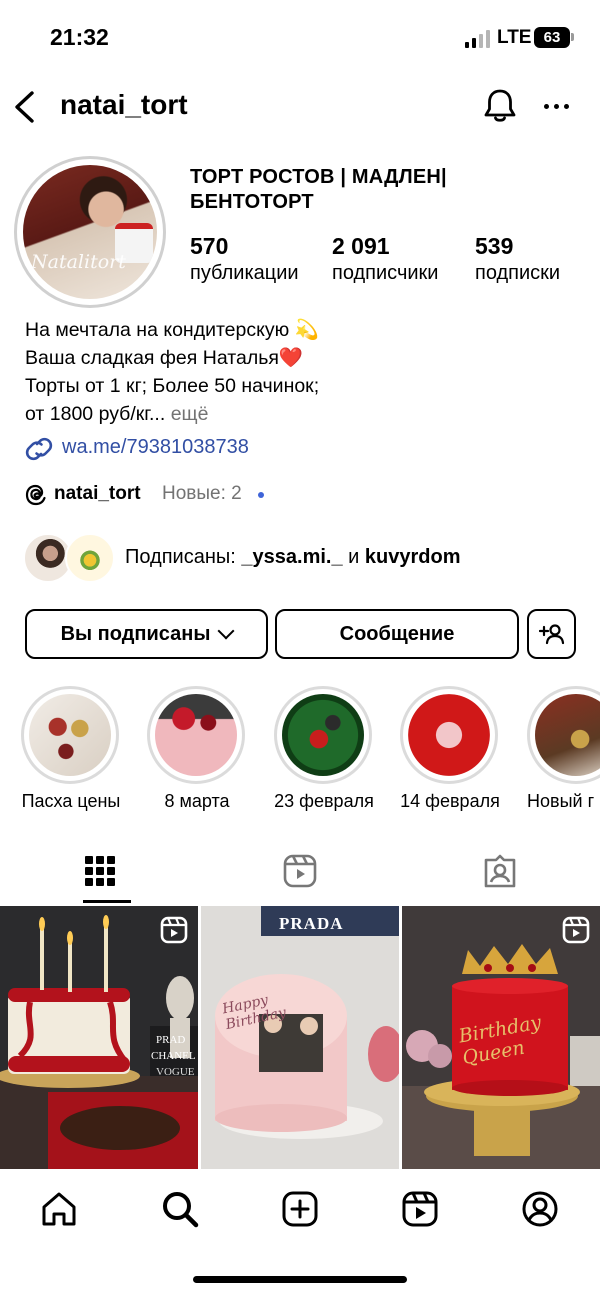 The height and width of the screenshot is (1297, 600). What do you see at coordinates (172, 330) in the screenshot?
I see `bio-line: На мечтала на кондитерскую 💫` at bounding box center [172, 330].